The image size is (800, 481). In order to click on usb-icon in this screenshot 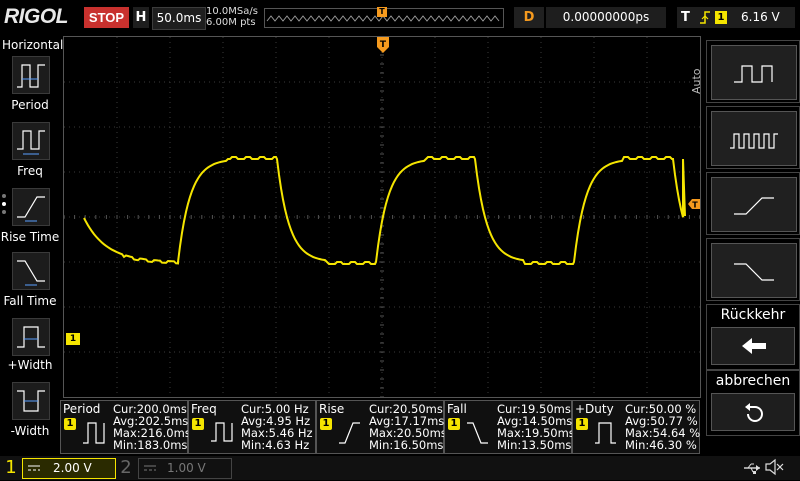, I will do `click(752, 469)`.